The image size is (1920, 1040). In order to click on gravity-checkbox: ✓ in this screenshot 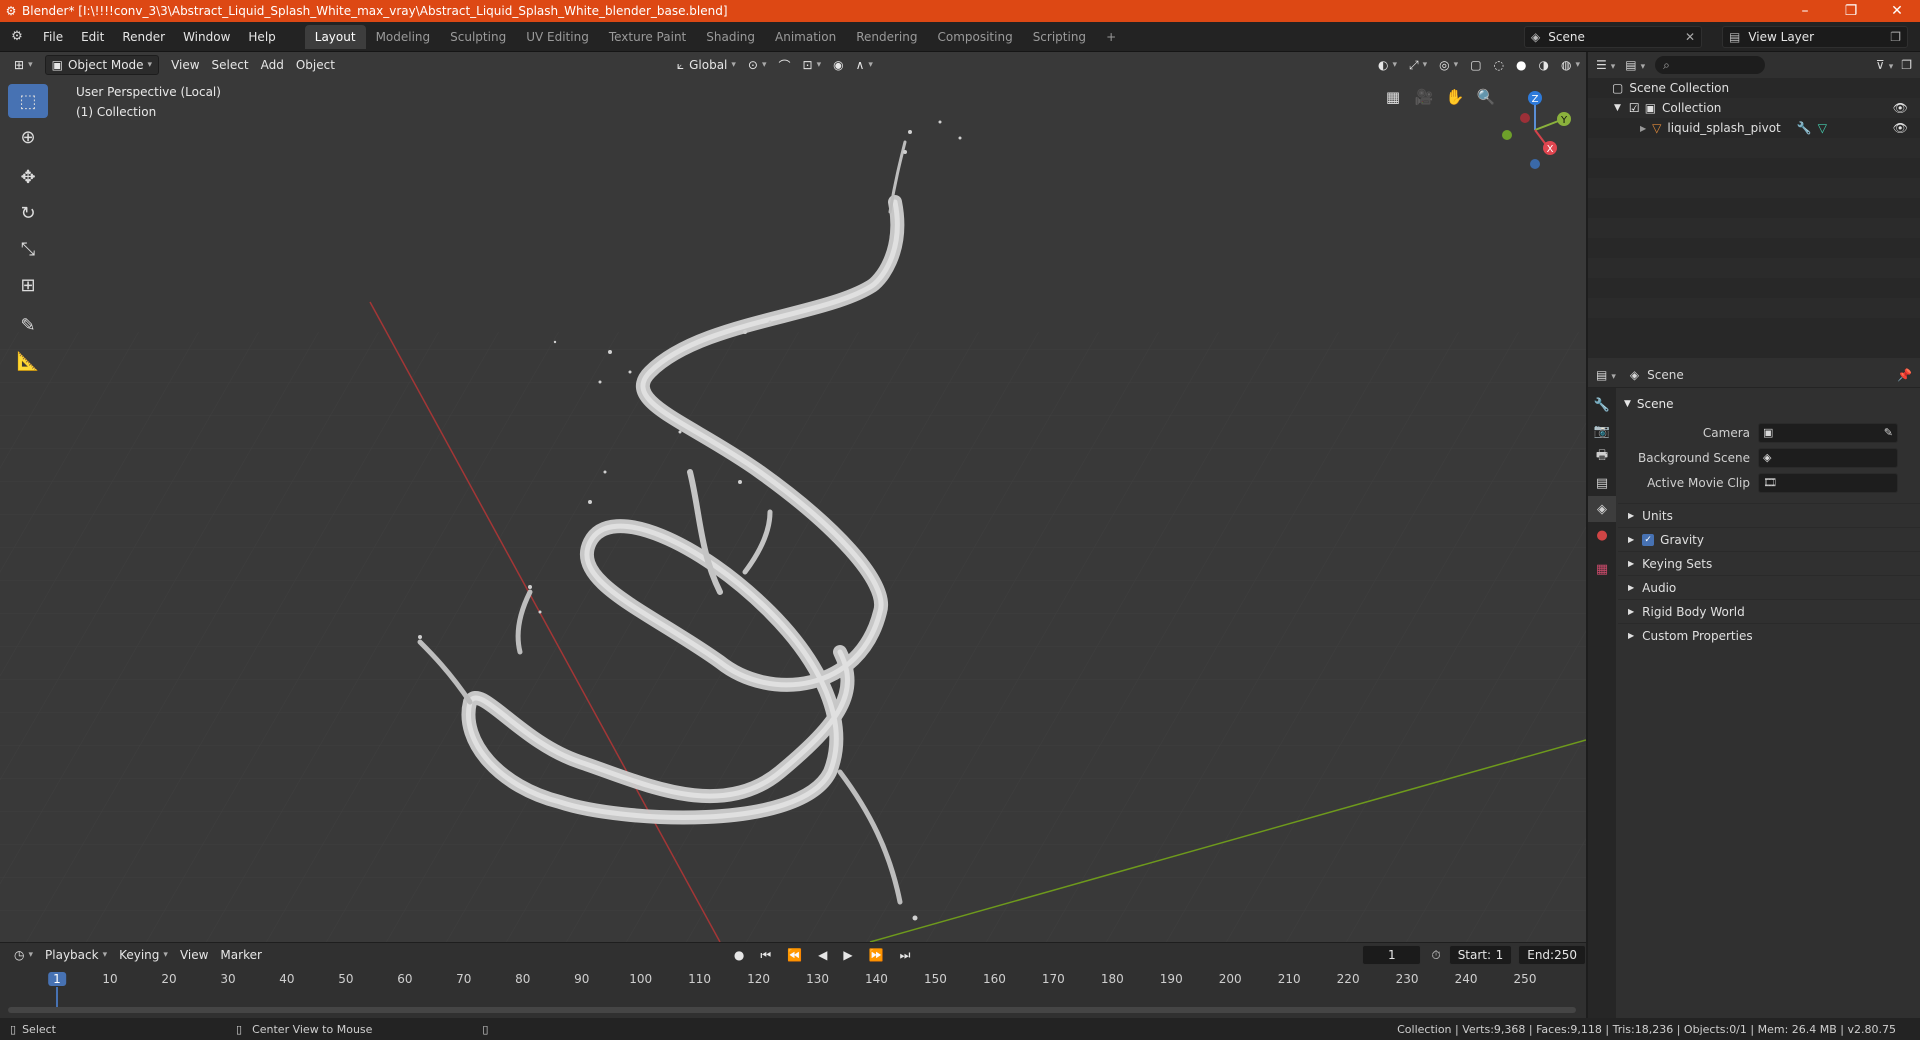, I will do `click(1648, 539)`.